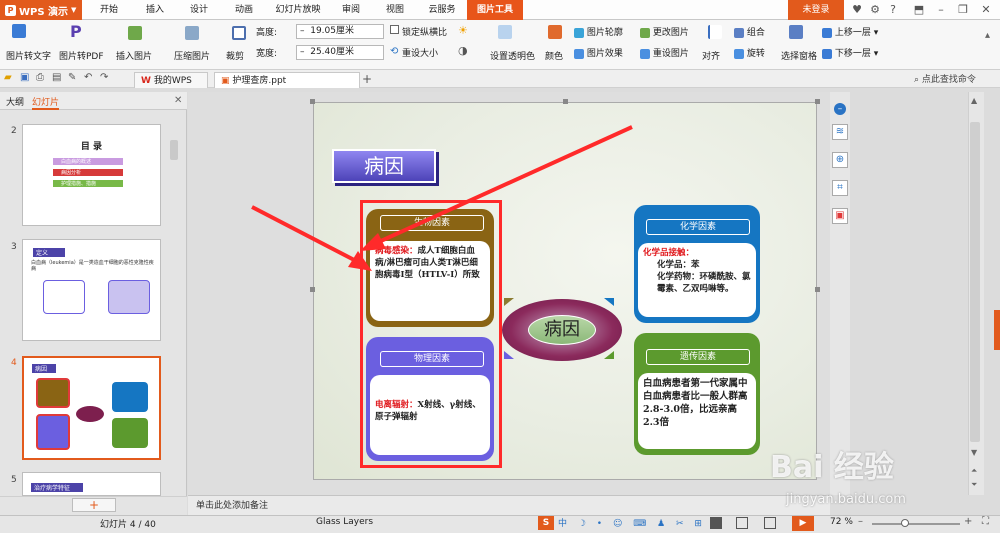 This screenshot has width=1000, height=533. I want to click on tab-start: 开始, so click(109, 10).